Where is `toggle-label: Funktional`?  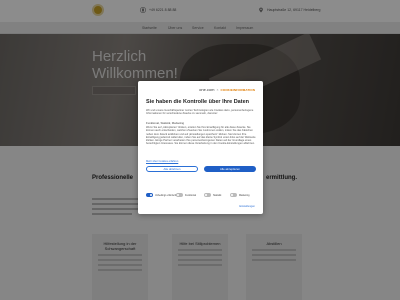 toggle-label: Funktional is located at coordinates (191, 195).